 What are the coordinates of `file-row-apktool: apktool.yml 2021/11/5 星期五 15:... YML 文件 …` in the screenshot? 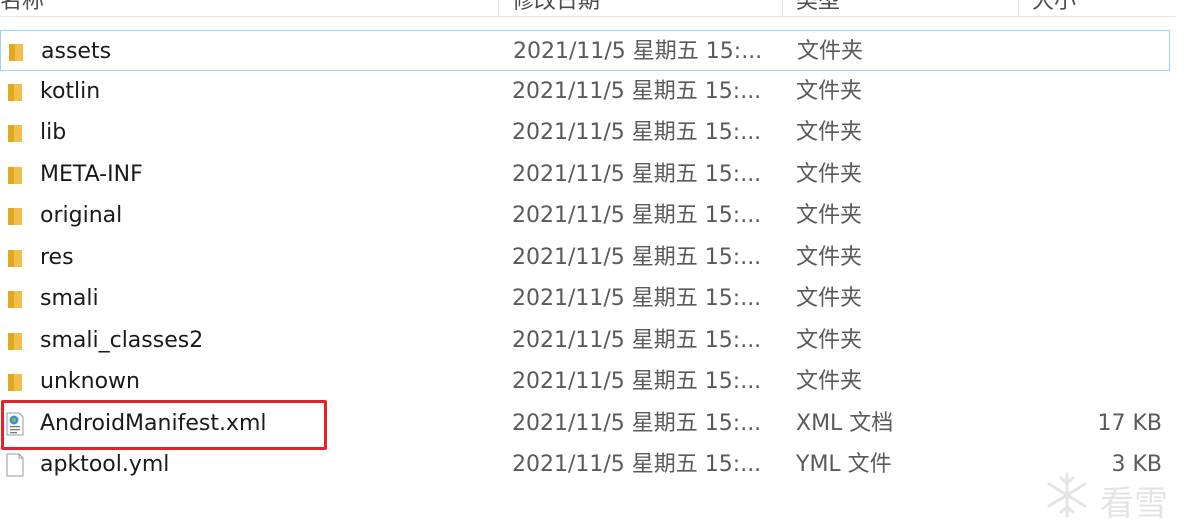 It's located at (585, 464).